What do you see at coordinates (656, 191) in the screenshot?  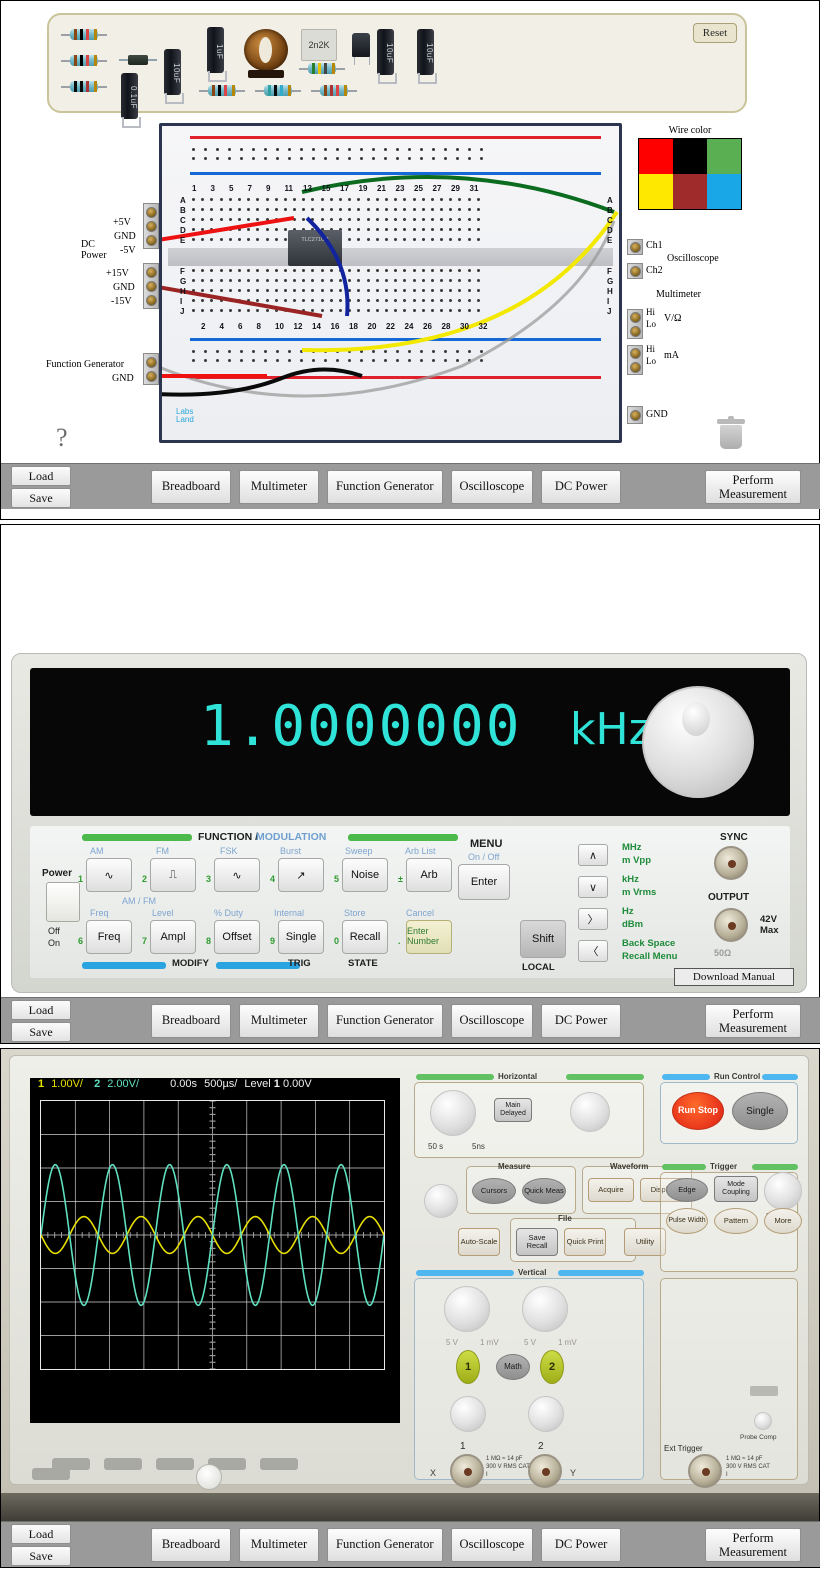 I see `wire-swatch-yellow` at bounding box center [656, 191].